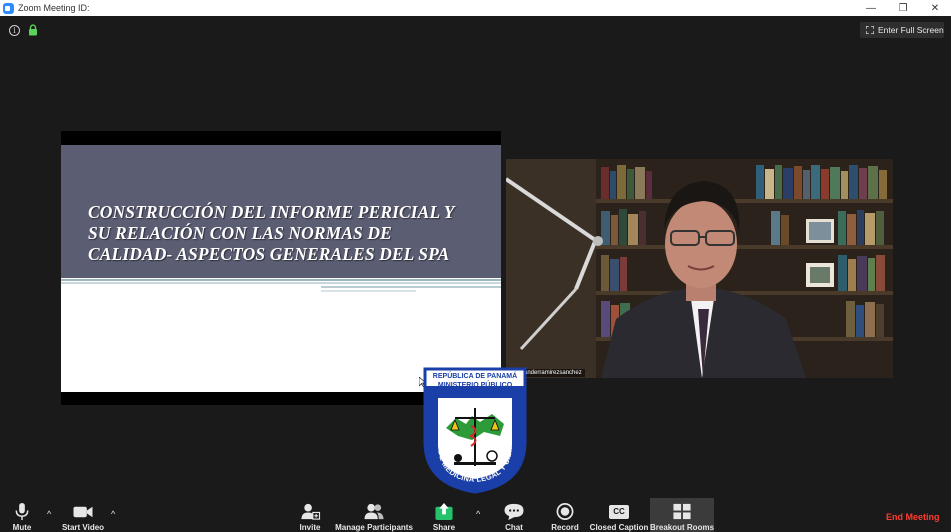 The height and width of the screenshot is (532, 951). I want to click on share-label: Share, so click(444, 527).